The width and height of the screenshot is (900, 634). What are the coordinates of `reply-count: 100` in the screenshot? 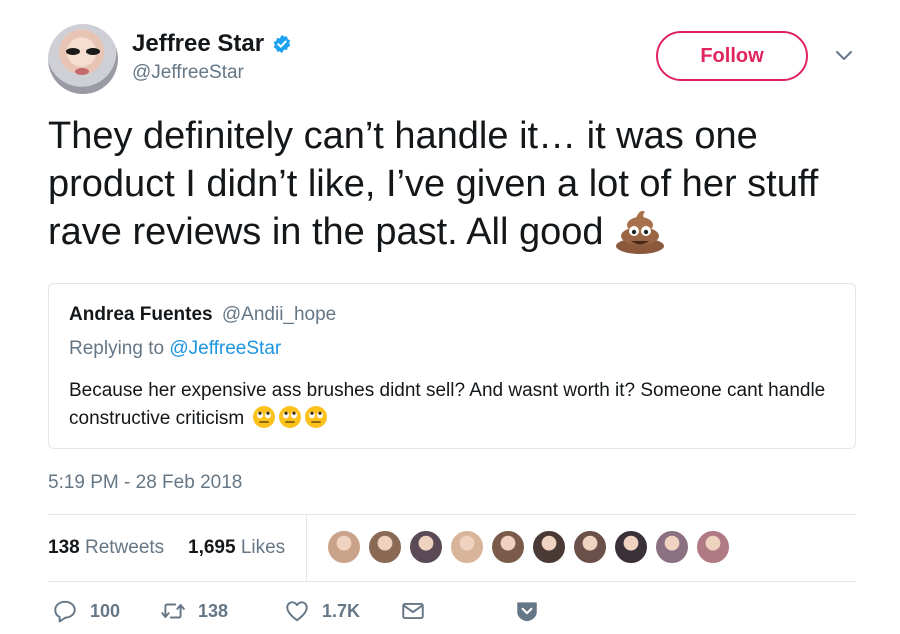 It's located at (105, 610).